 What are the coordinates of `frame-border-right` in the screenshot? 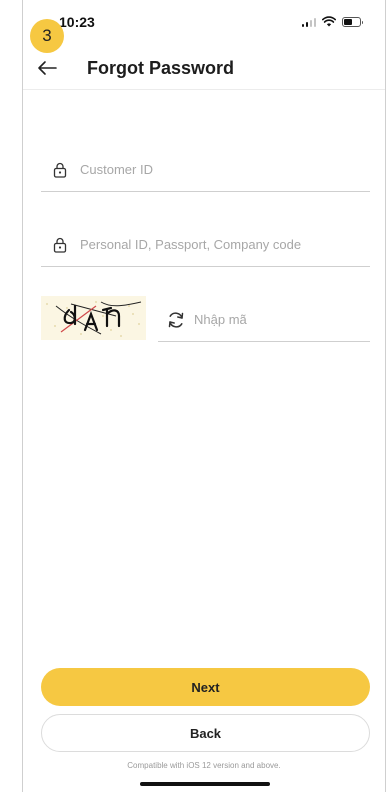 It's located at (385, 396).